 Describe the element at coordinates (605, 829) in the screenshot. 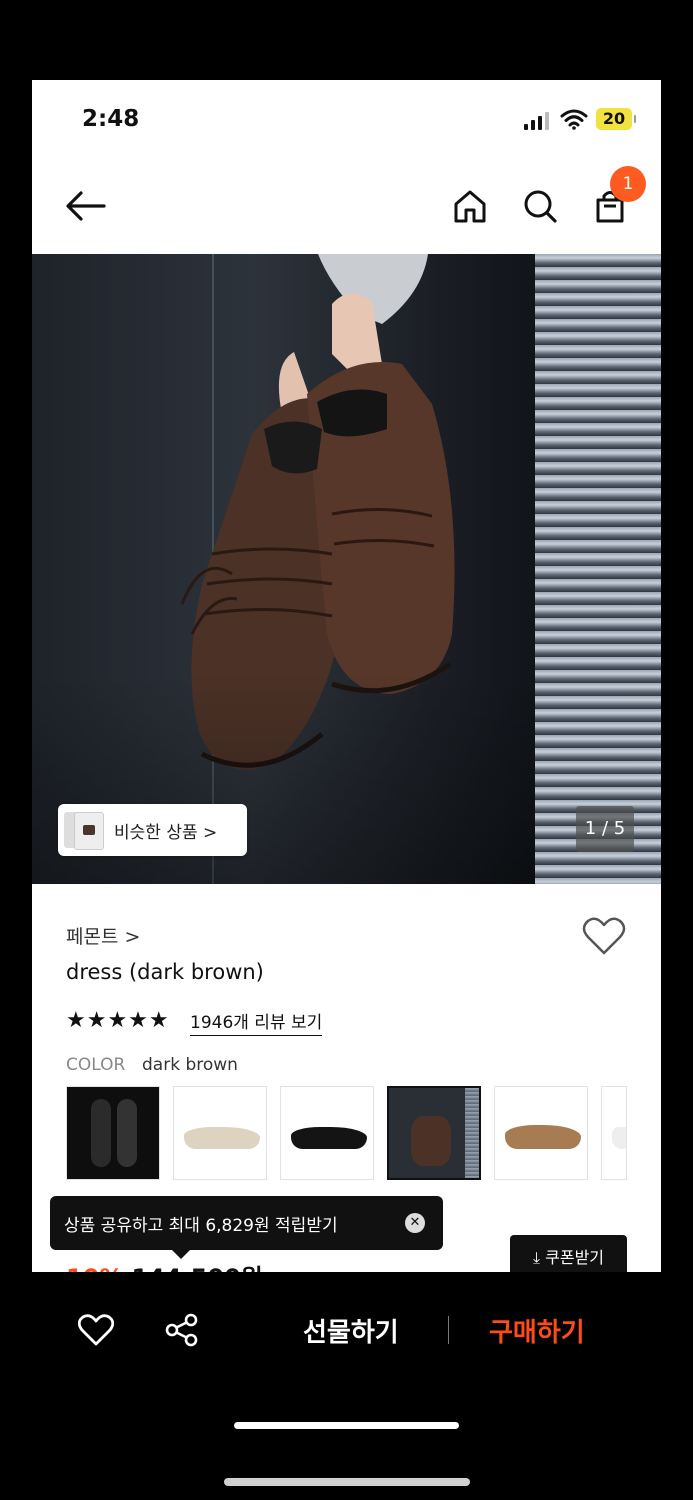

I see `image-page-indicator: 1 / 5` at that location.